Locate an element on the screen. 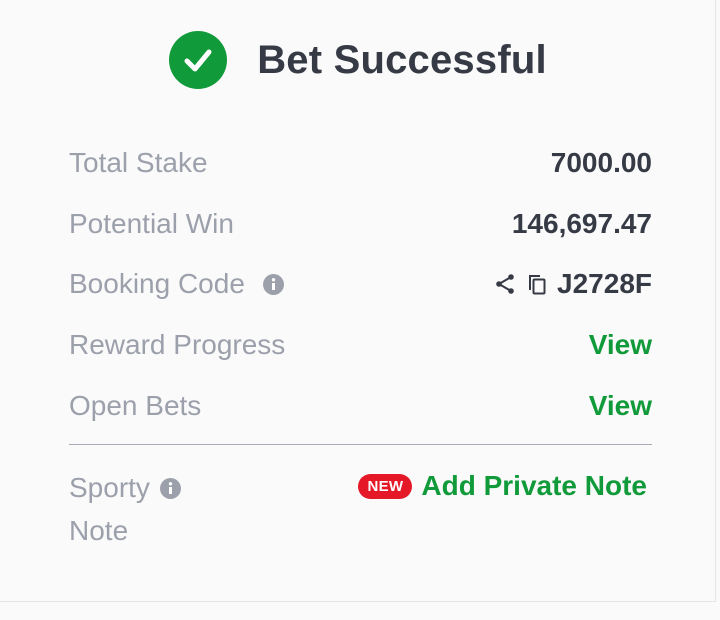 The width and height of the screenshot is (720, 620). add-private-note-button: NEW Add Private Note is located at coordinates (502, 486).